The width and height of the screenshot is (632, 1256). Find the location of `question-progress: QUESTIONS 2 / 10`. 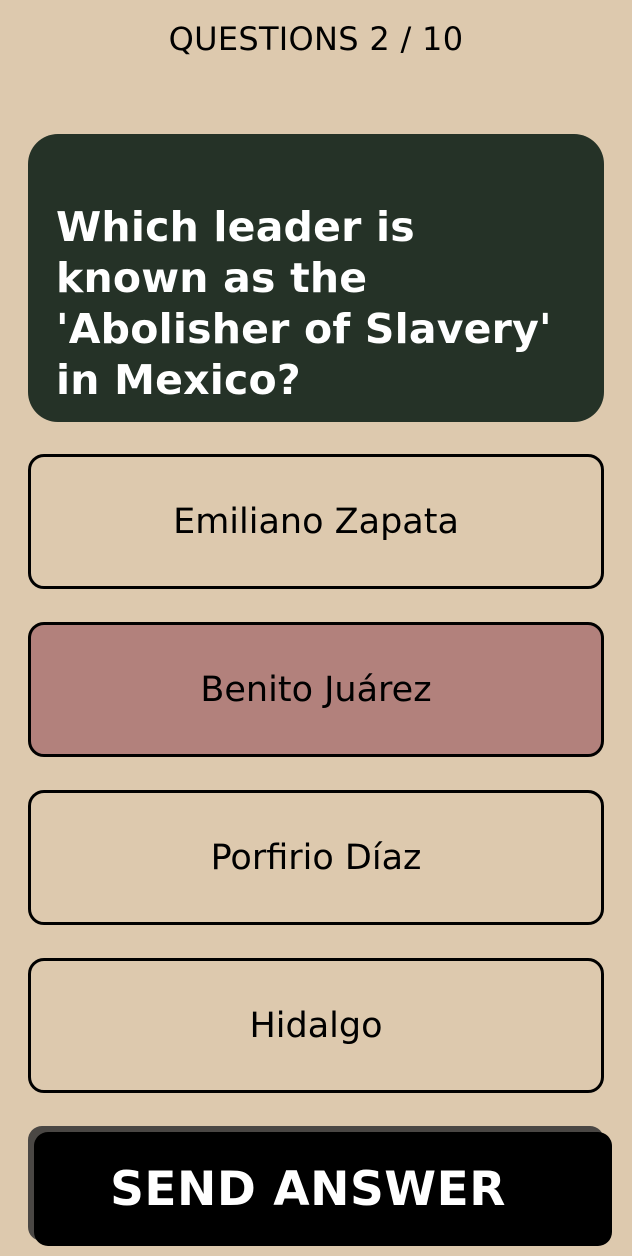

question-progress: QUESTIONS 2 / 10 is located at coordinates (316, 39).